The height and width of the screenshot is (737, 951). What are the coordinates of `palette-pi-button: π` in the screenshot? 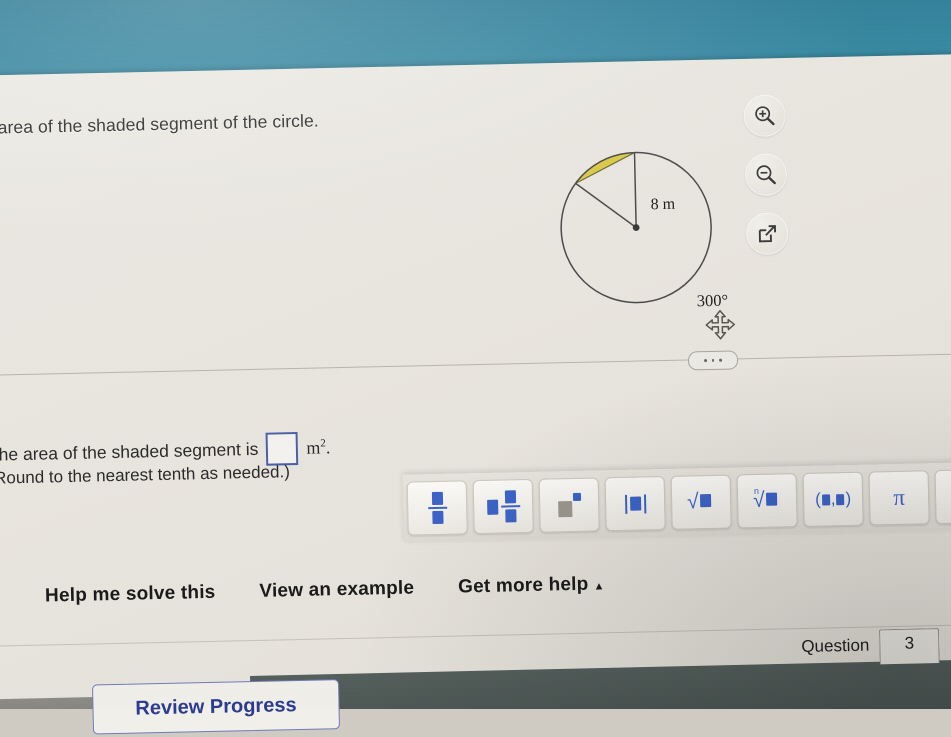 It's located at (899, 497).